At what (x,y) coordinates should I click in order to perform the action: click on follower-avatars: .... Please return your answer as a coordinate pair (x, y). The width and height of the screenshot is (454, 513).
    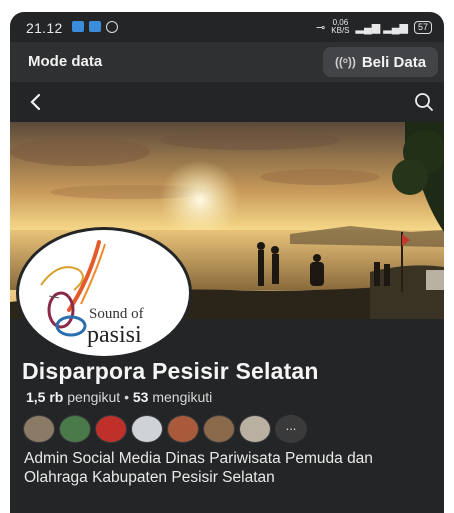
    Looking at the image, I should click on (165, 429).